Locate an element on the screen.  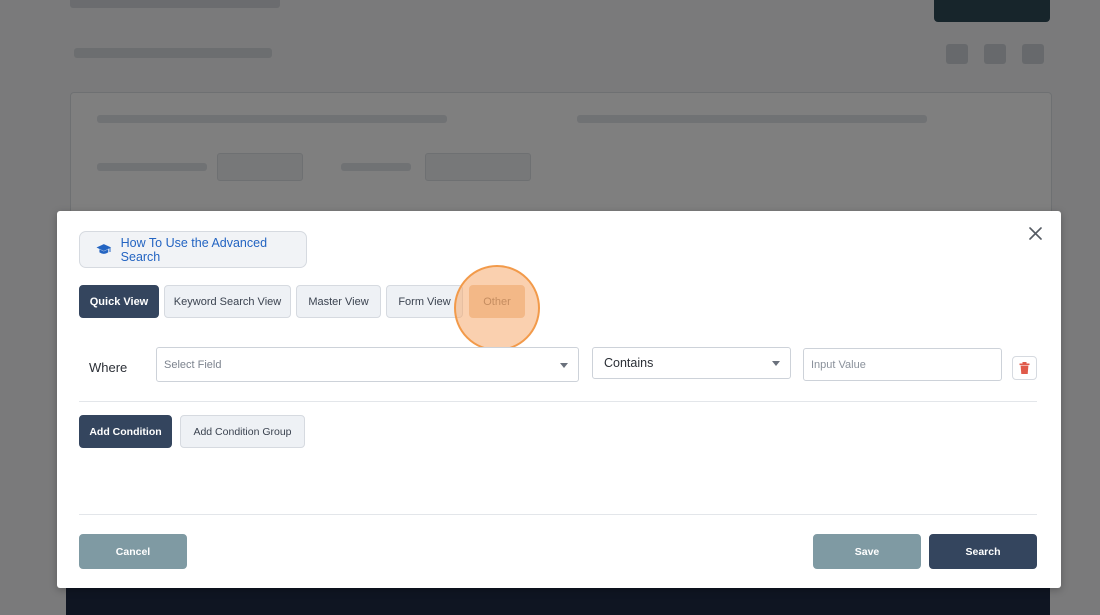
button-label: Save is located at coordinates (867, 551).